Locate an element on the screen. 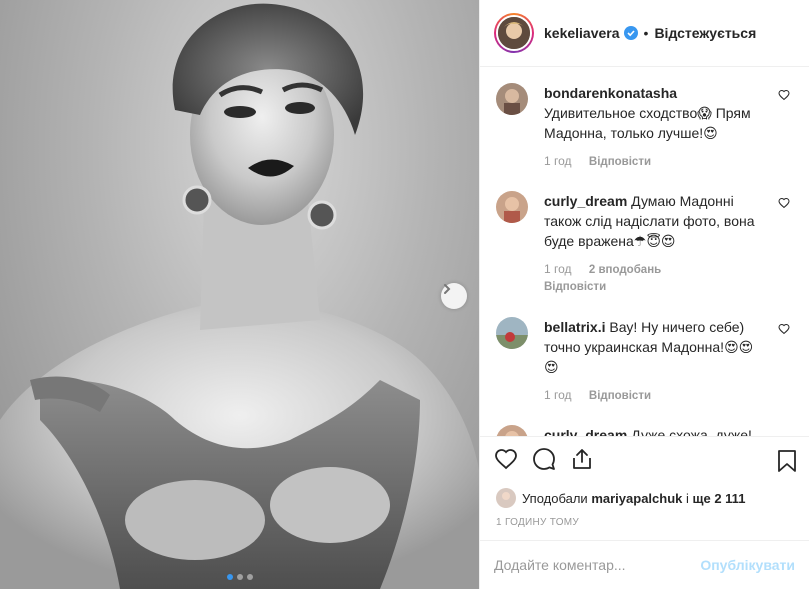 This screenshot has height=589, width=809. verified-badge-icon is located at coordinates (630, 33).